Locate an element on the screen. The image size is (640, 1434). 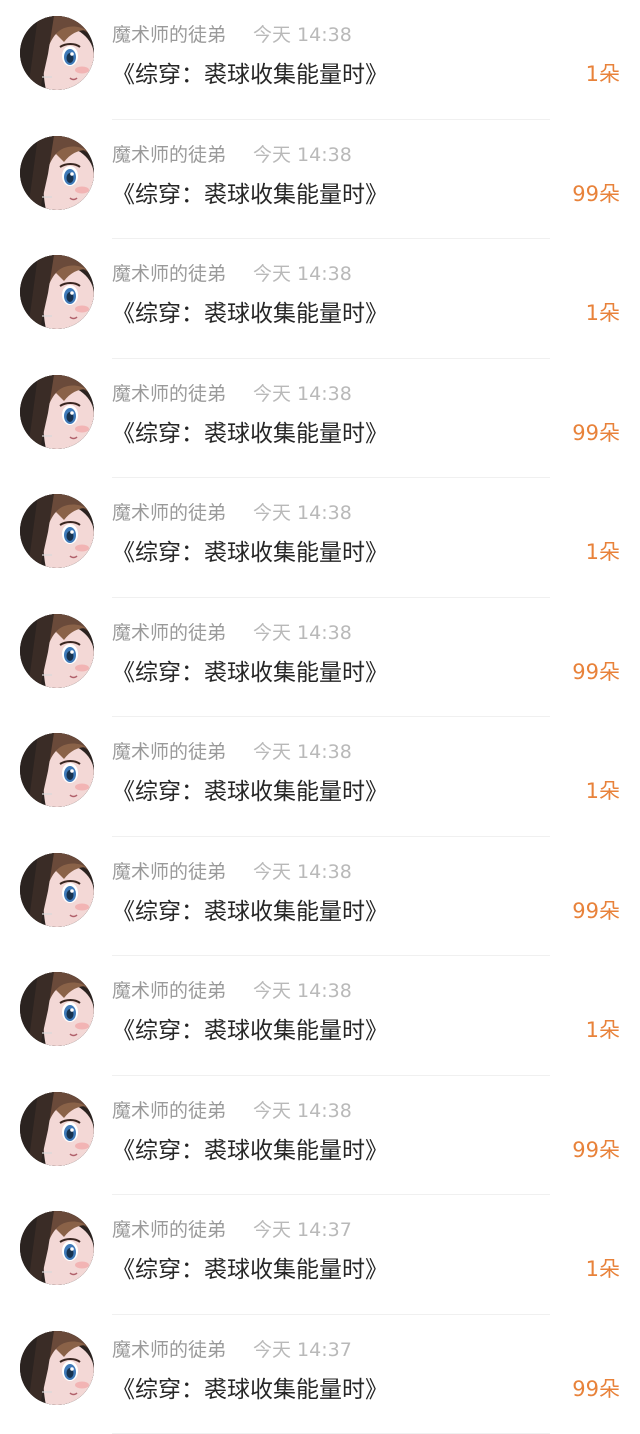
list-item: 魔术师的徒弟 今天 14:37 《综穿：裘球收集能量时》 99朵 is located at coordinates (320, 1374).